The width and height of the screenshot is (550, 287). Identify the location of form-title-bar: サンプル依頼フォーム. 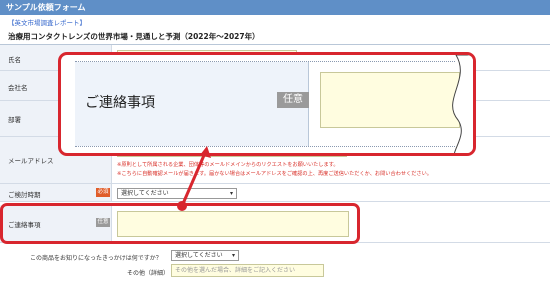
(275, 7).